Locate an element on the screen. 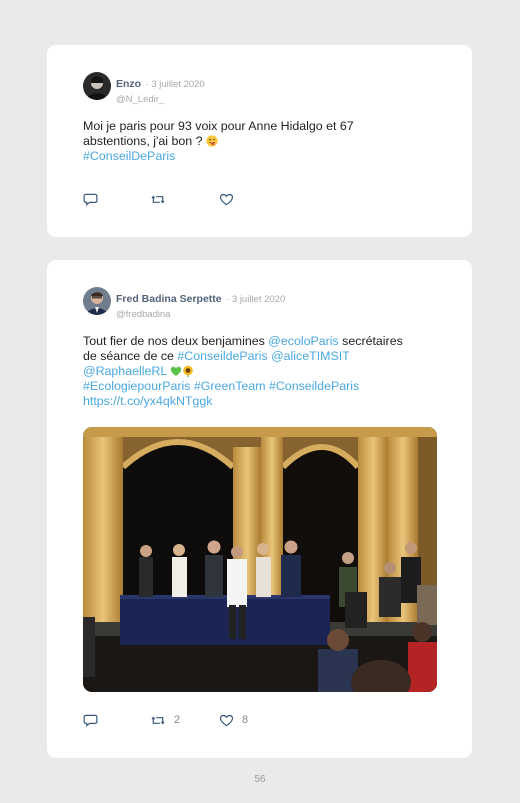 The image size is (520, 803). sunflower-icon is located at coordinates (188, 371).